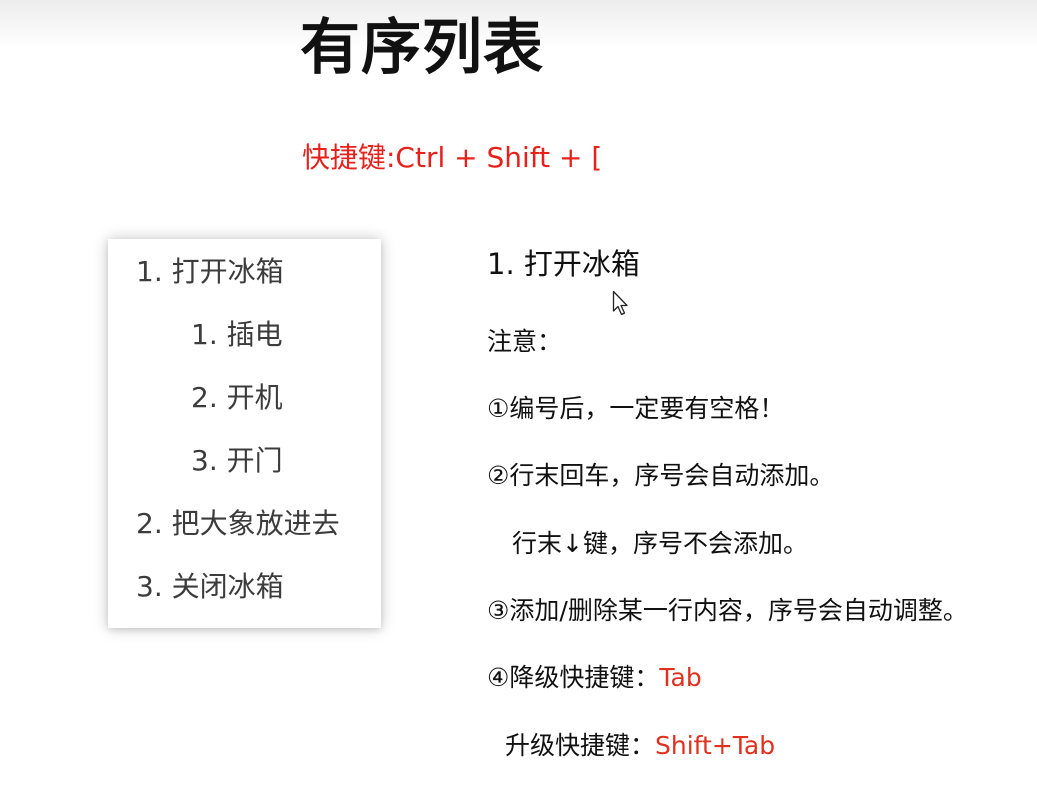 This screenshot has height=785, width=1037. What do you see at coordinates (573, 677) in the screenshot?
I see `rule-4-label: ④降级快捷键：` at bounding box center [573, 677].